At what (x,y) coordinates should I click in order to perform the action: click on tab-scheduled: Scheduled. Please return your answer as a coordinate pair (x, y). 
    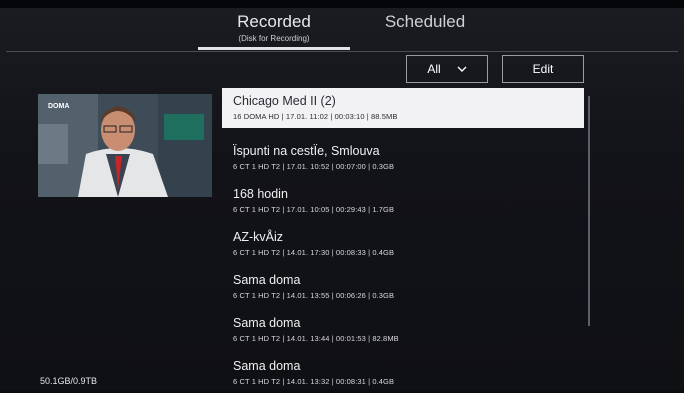
    Looking at the image, I should click on (425, 22).